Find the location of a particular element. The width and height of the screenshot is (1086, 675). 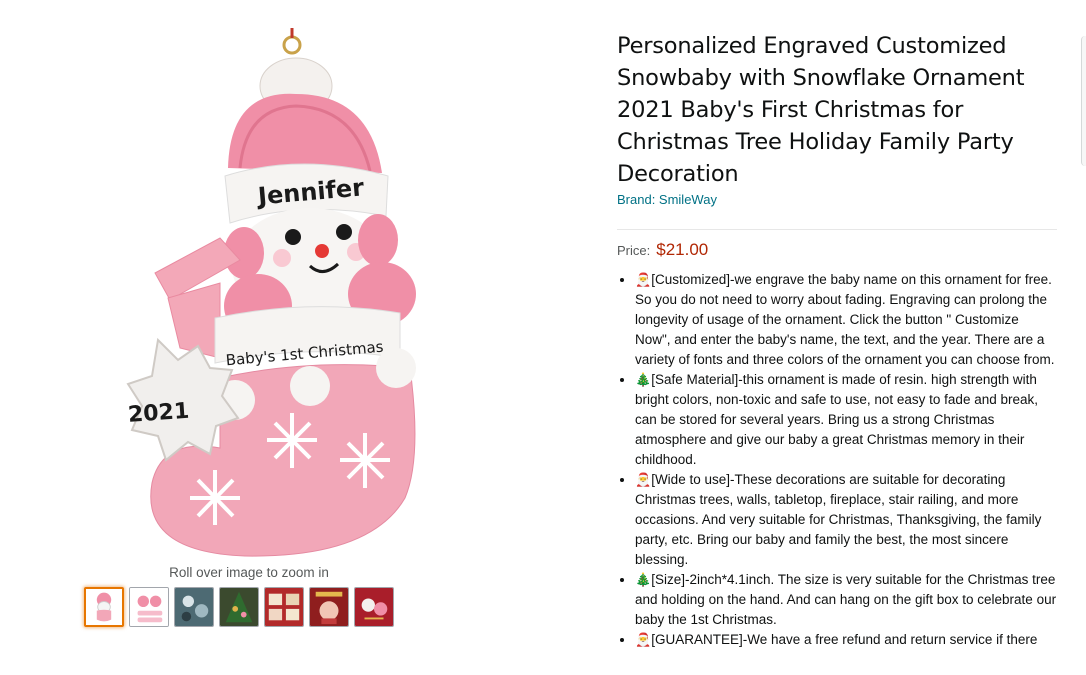

price-row: Price: $21.00 is located at coordinates (837, 250).